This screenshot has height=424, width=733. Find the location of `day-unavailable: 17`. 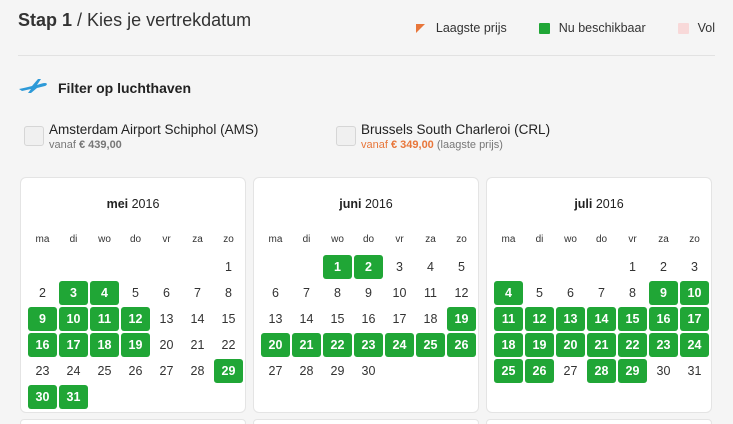

day-unavailable: 17 is located at coordinates (399, 319).